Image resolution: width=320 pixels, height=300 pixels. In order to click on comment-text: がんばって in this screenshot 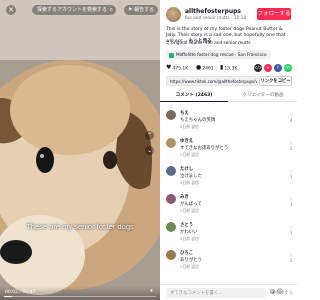, I will do `click(191, 204)`.